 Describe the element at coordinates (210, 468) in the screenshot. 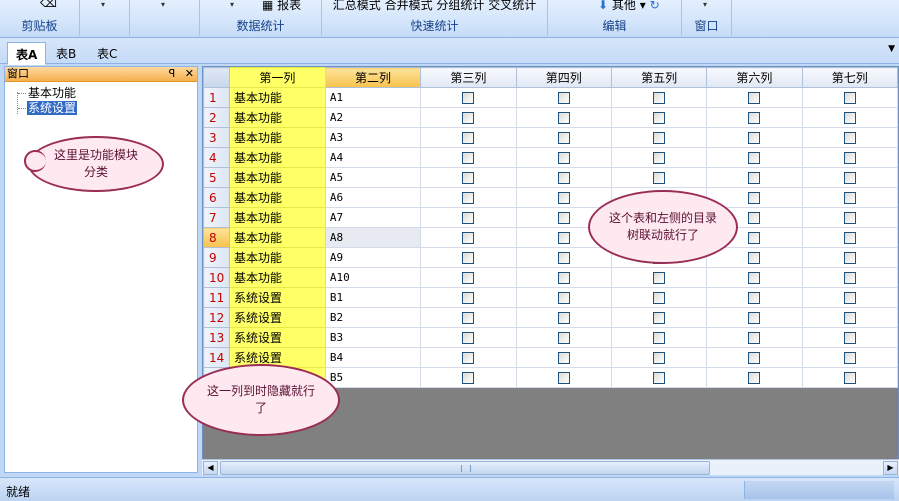

I see `scroll-left-icon: ◀` at that location.